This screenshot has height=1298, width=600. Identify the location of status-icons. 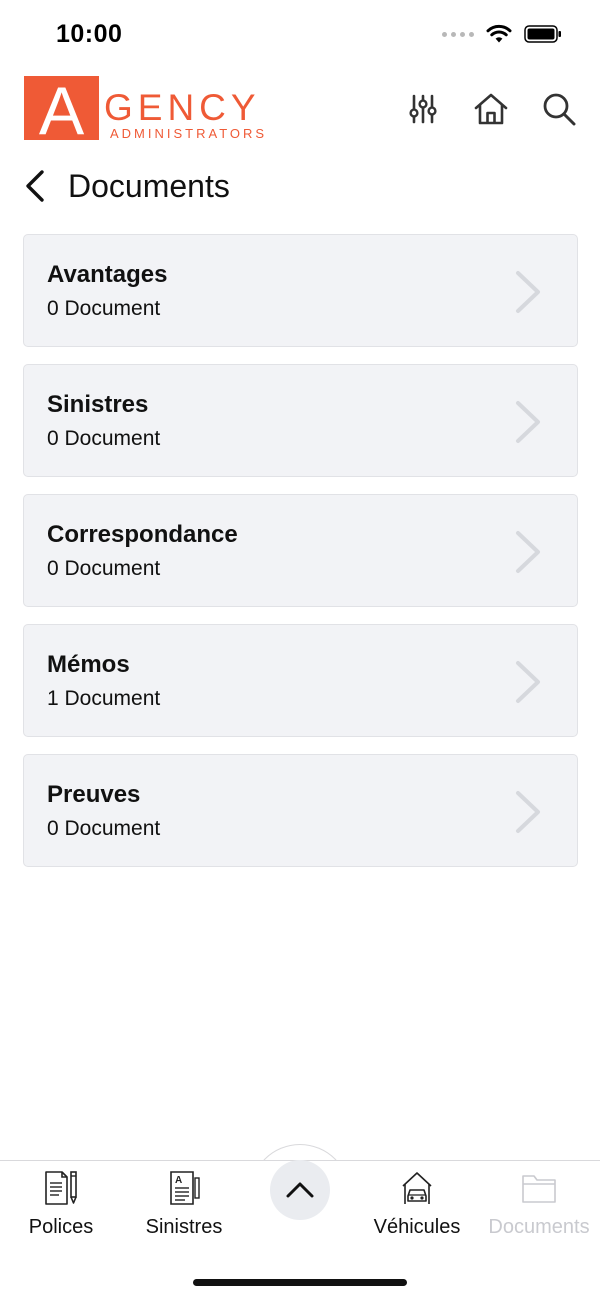
(502, 34).